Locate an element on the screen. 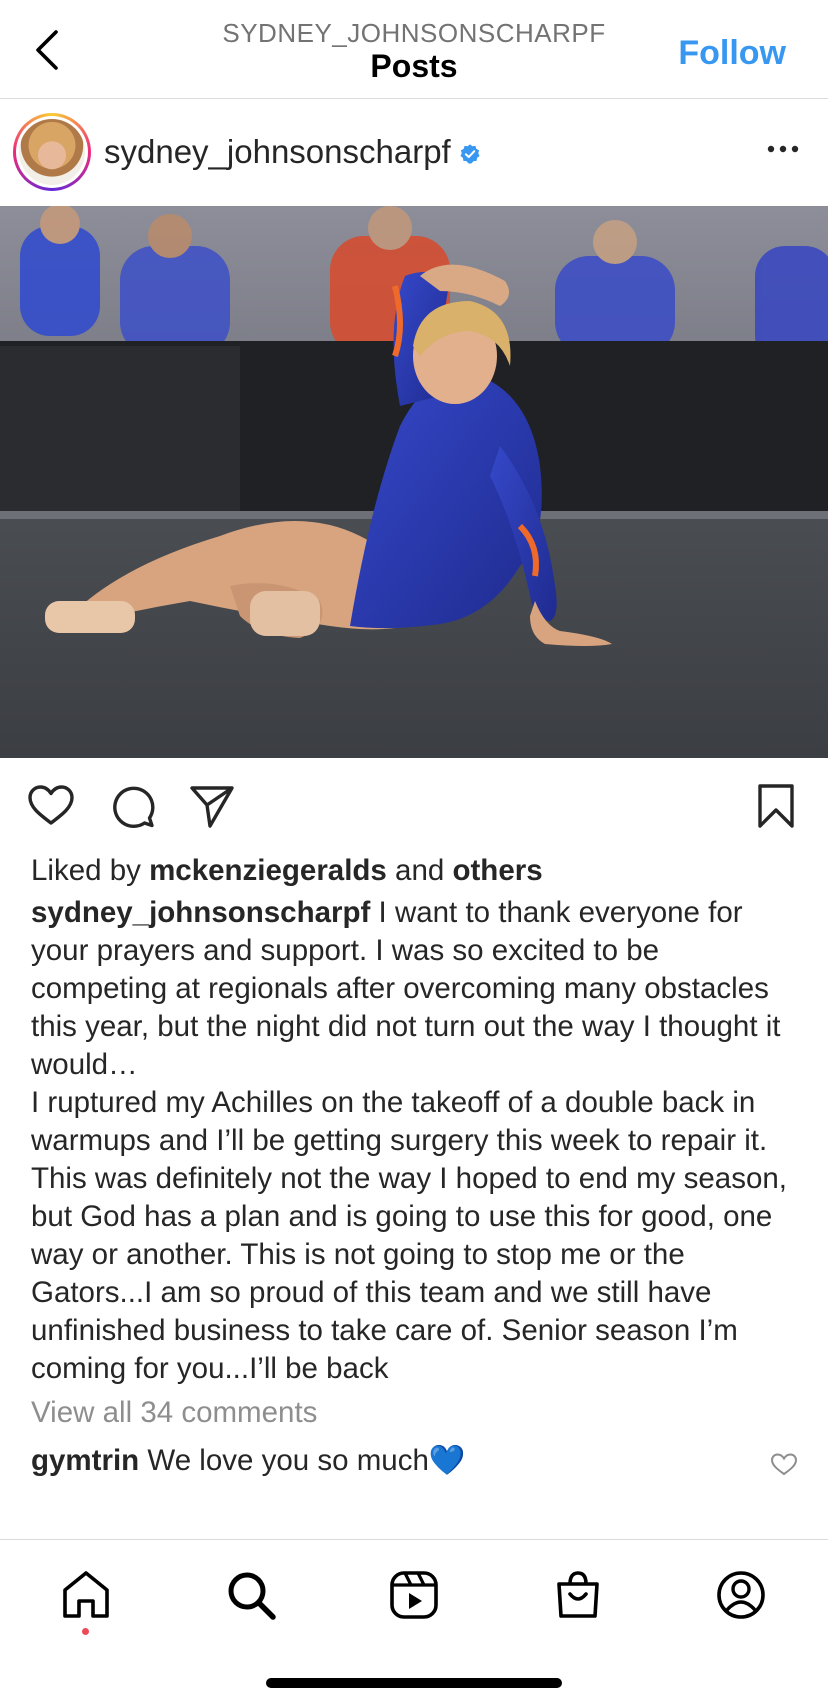  shop-icon is located at coordinates (578, 1594).